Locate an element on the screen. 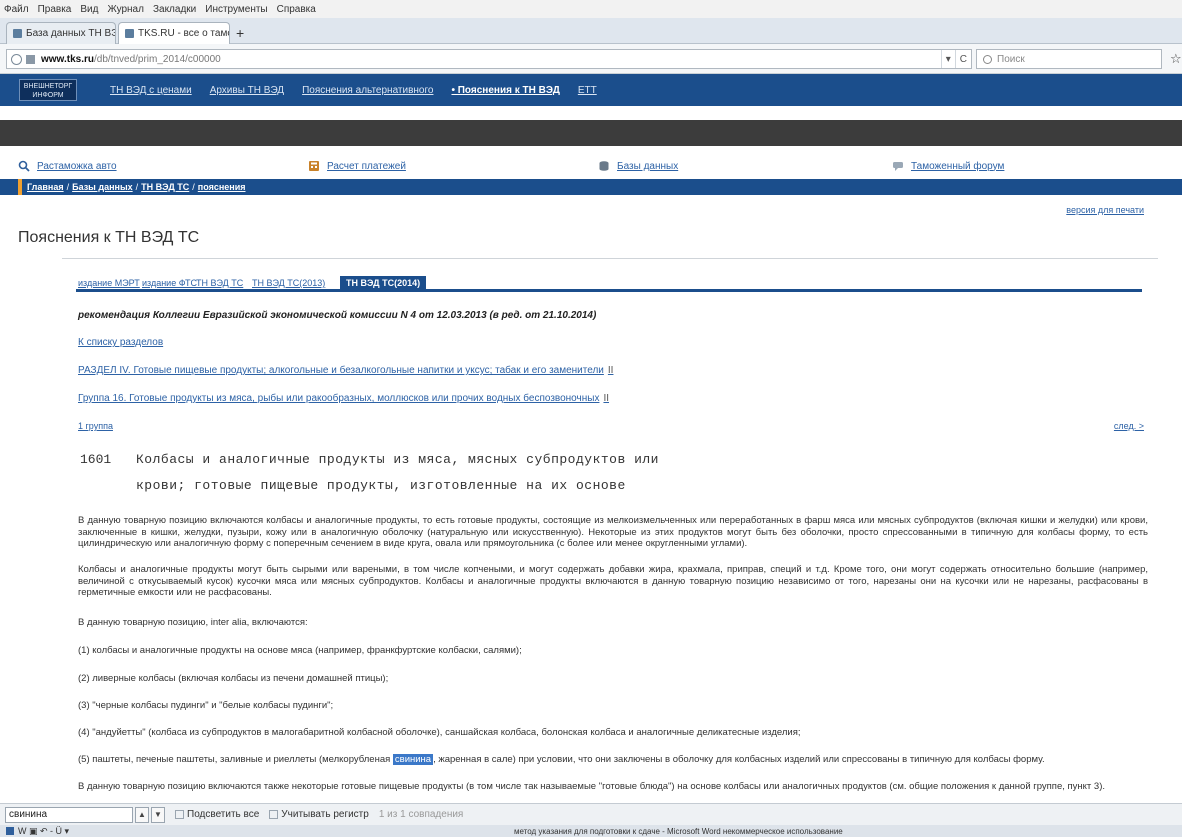 Image resolution: width=1182 pixels, height=837 pixels. calculator-icon is located at coordinates (314, 166).